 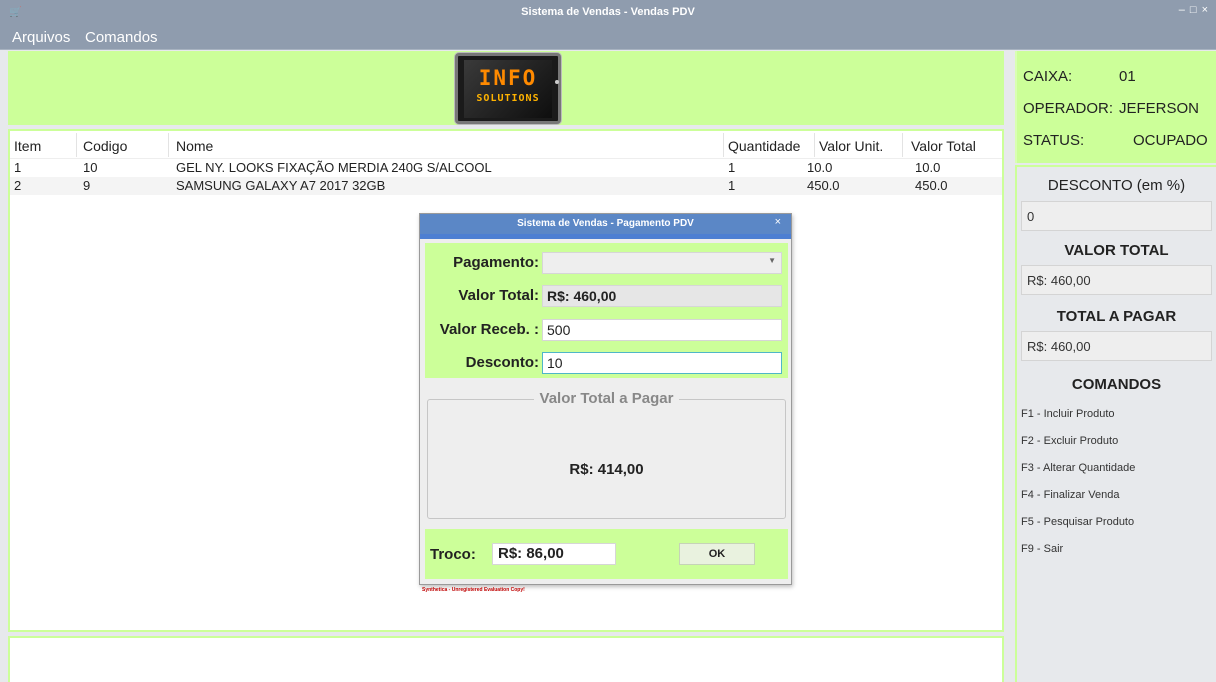 I want to click on valor-total-title: VALOR TOTAL, so click(x=1116, y=250).